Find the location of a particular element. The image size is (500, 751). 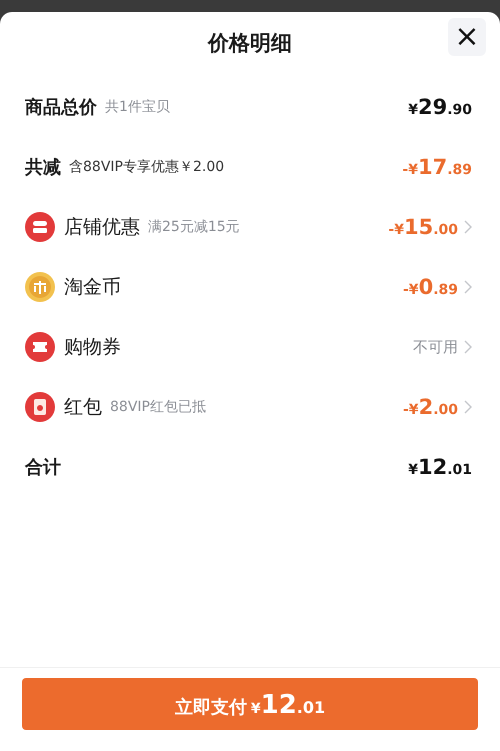

row-note: 88VIP红包已抵 is located at coordinates (158, 407).